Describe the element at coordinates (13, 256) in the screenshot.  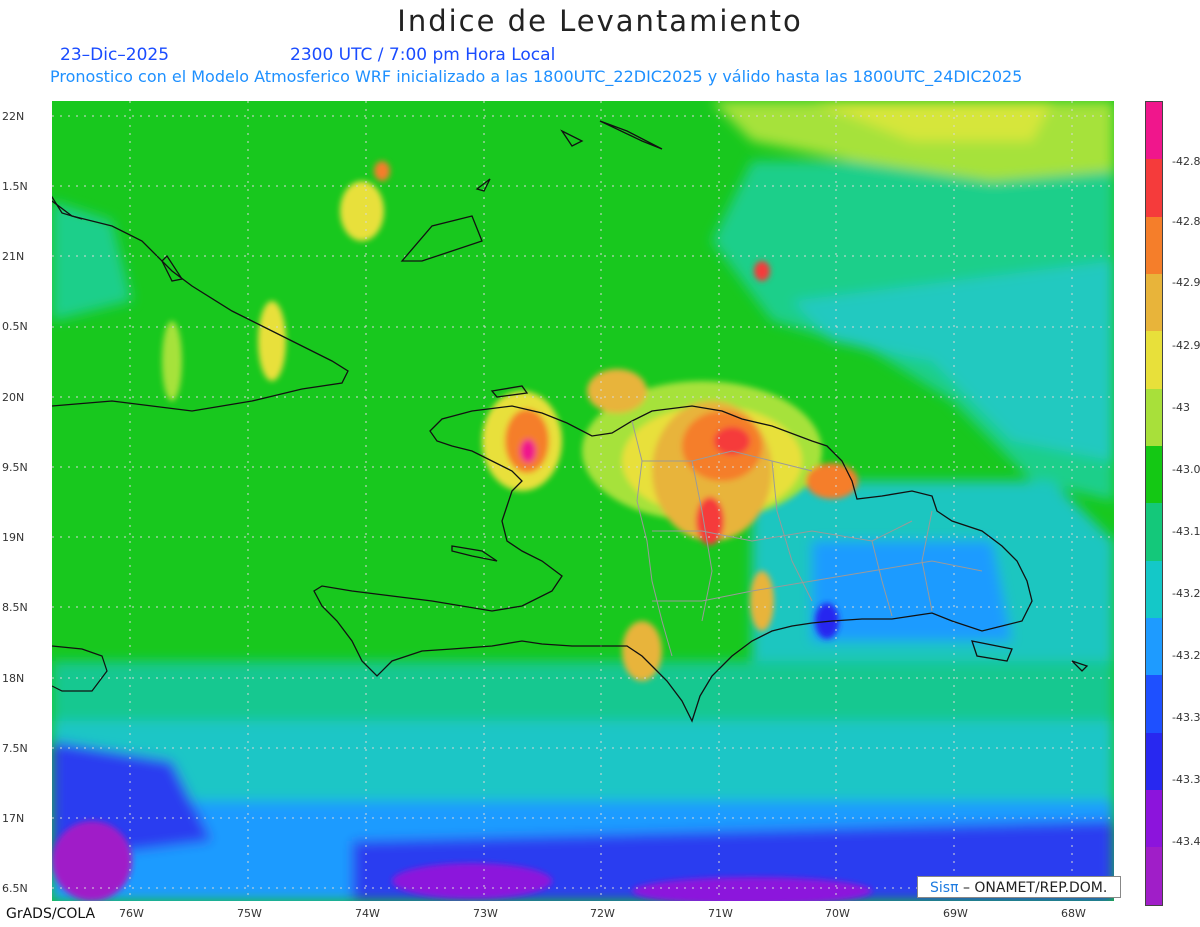
I see `lat-label: 21N` at that location.